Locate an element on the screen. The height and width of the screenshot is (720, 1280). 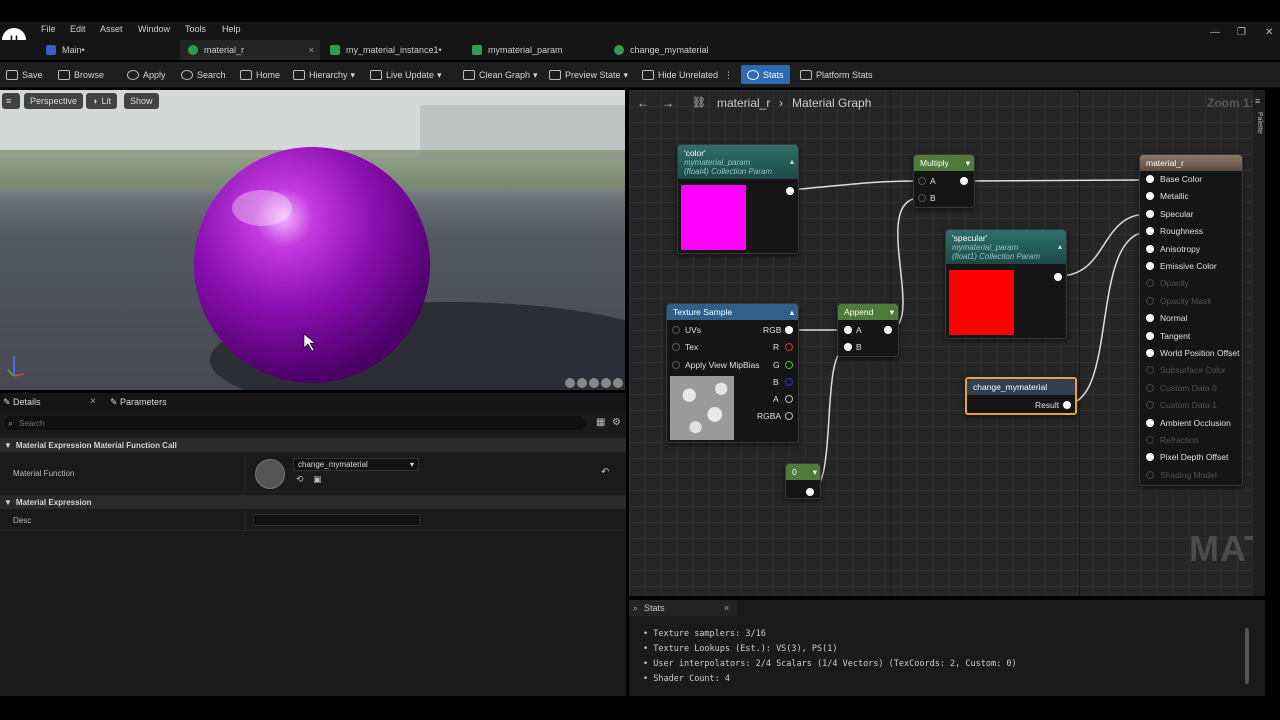
desc-input is located at coordinates (336, 520).